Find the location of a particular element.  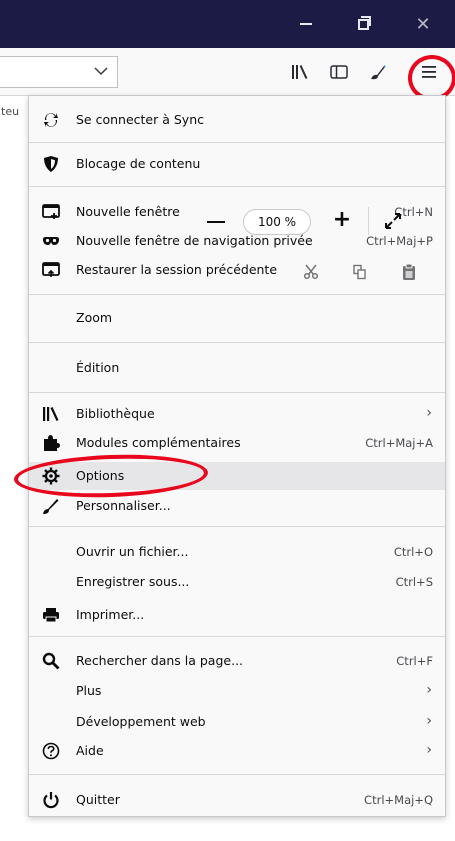

shortcut-text: Ctrl+Maj+A is located at coordinates (399, 443).